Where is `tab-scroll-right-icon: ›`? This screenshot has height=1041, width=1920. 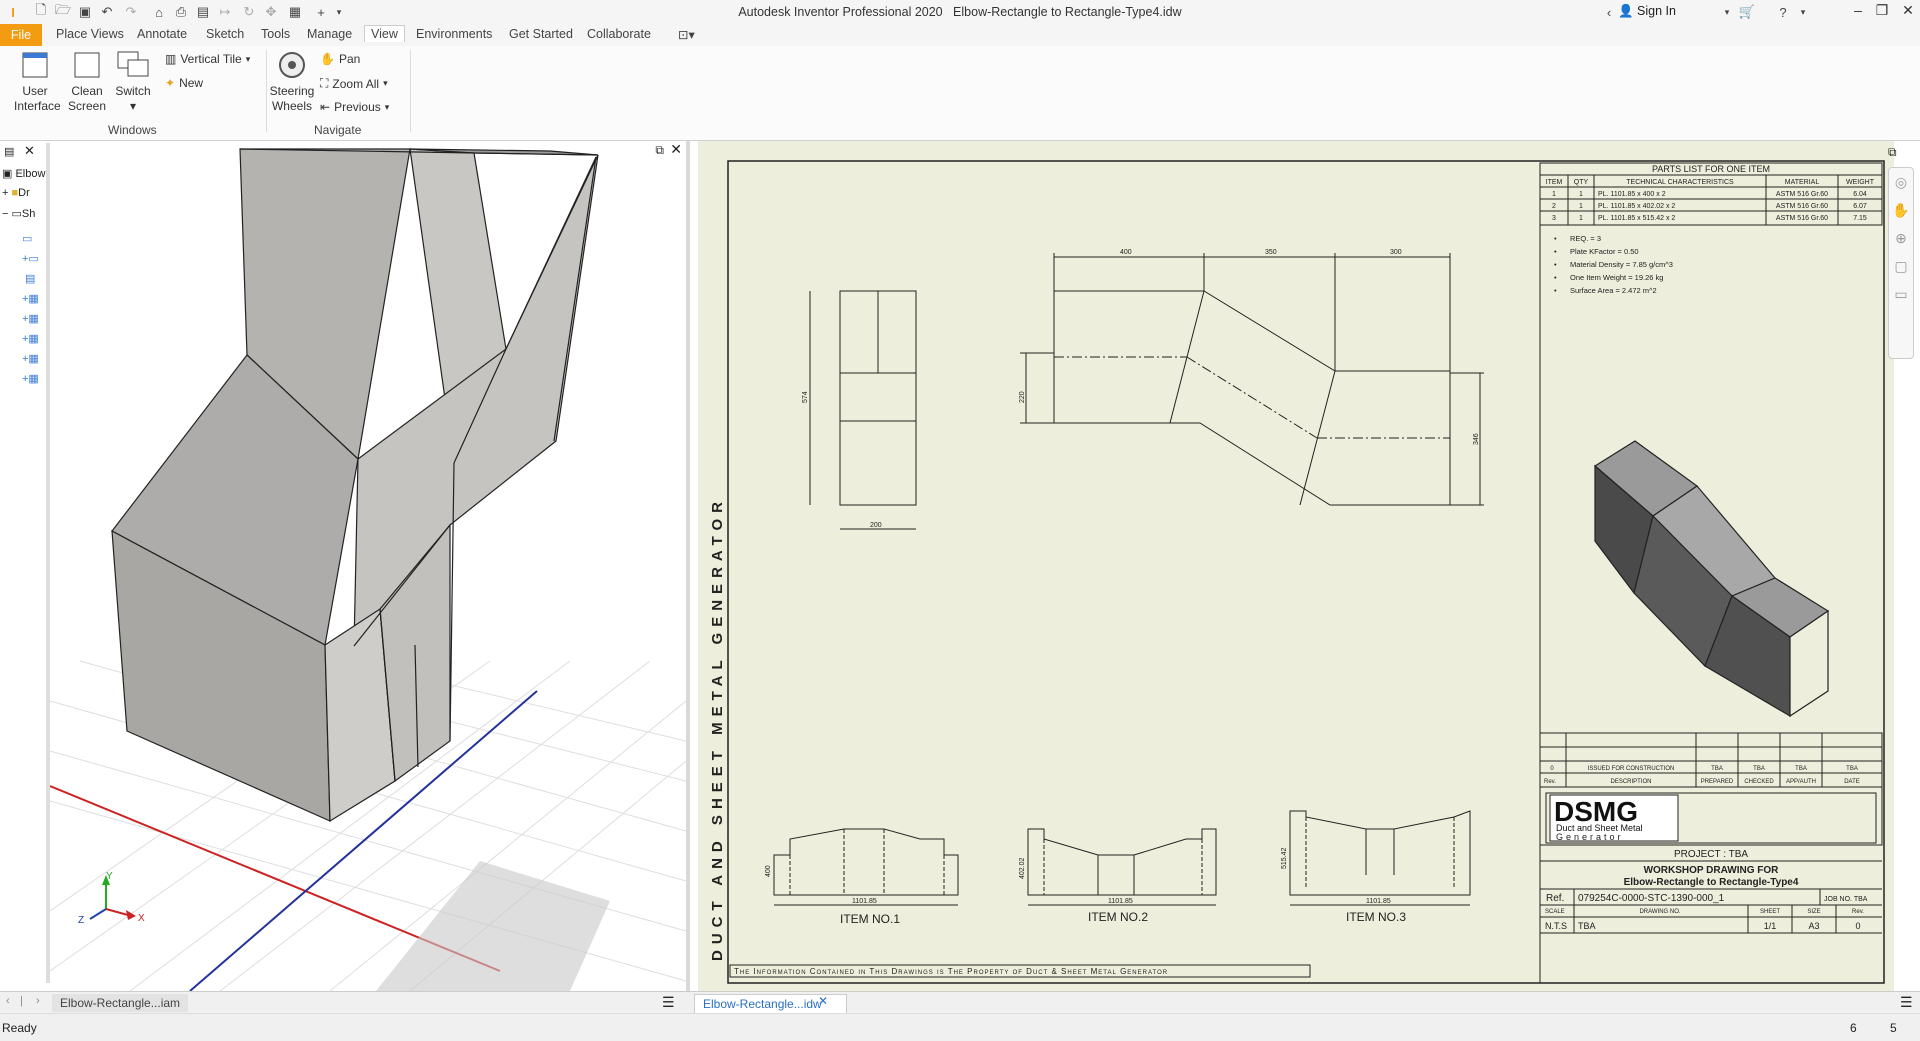
tab-scroll-right-icon: › is located at coordinates (38, 1001).